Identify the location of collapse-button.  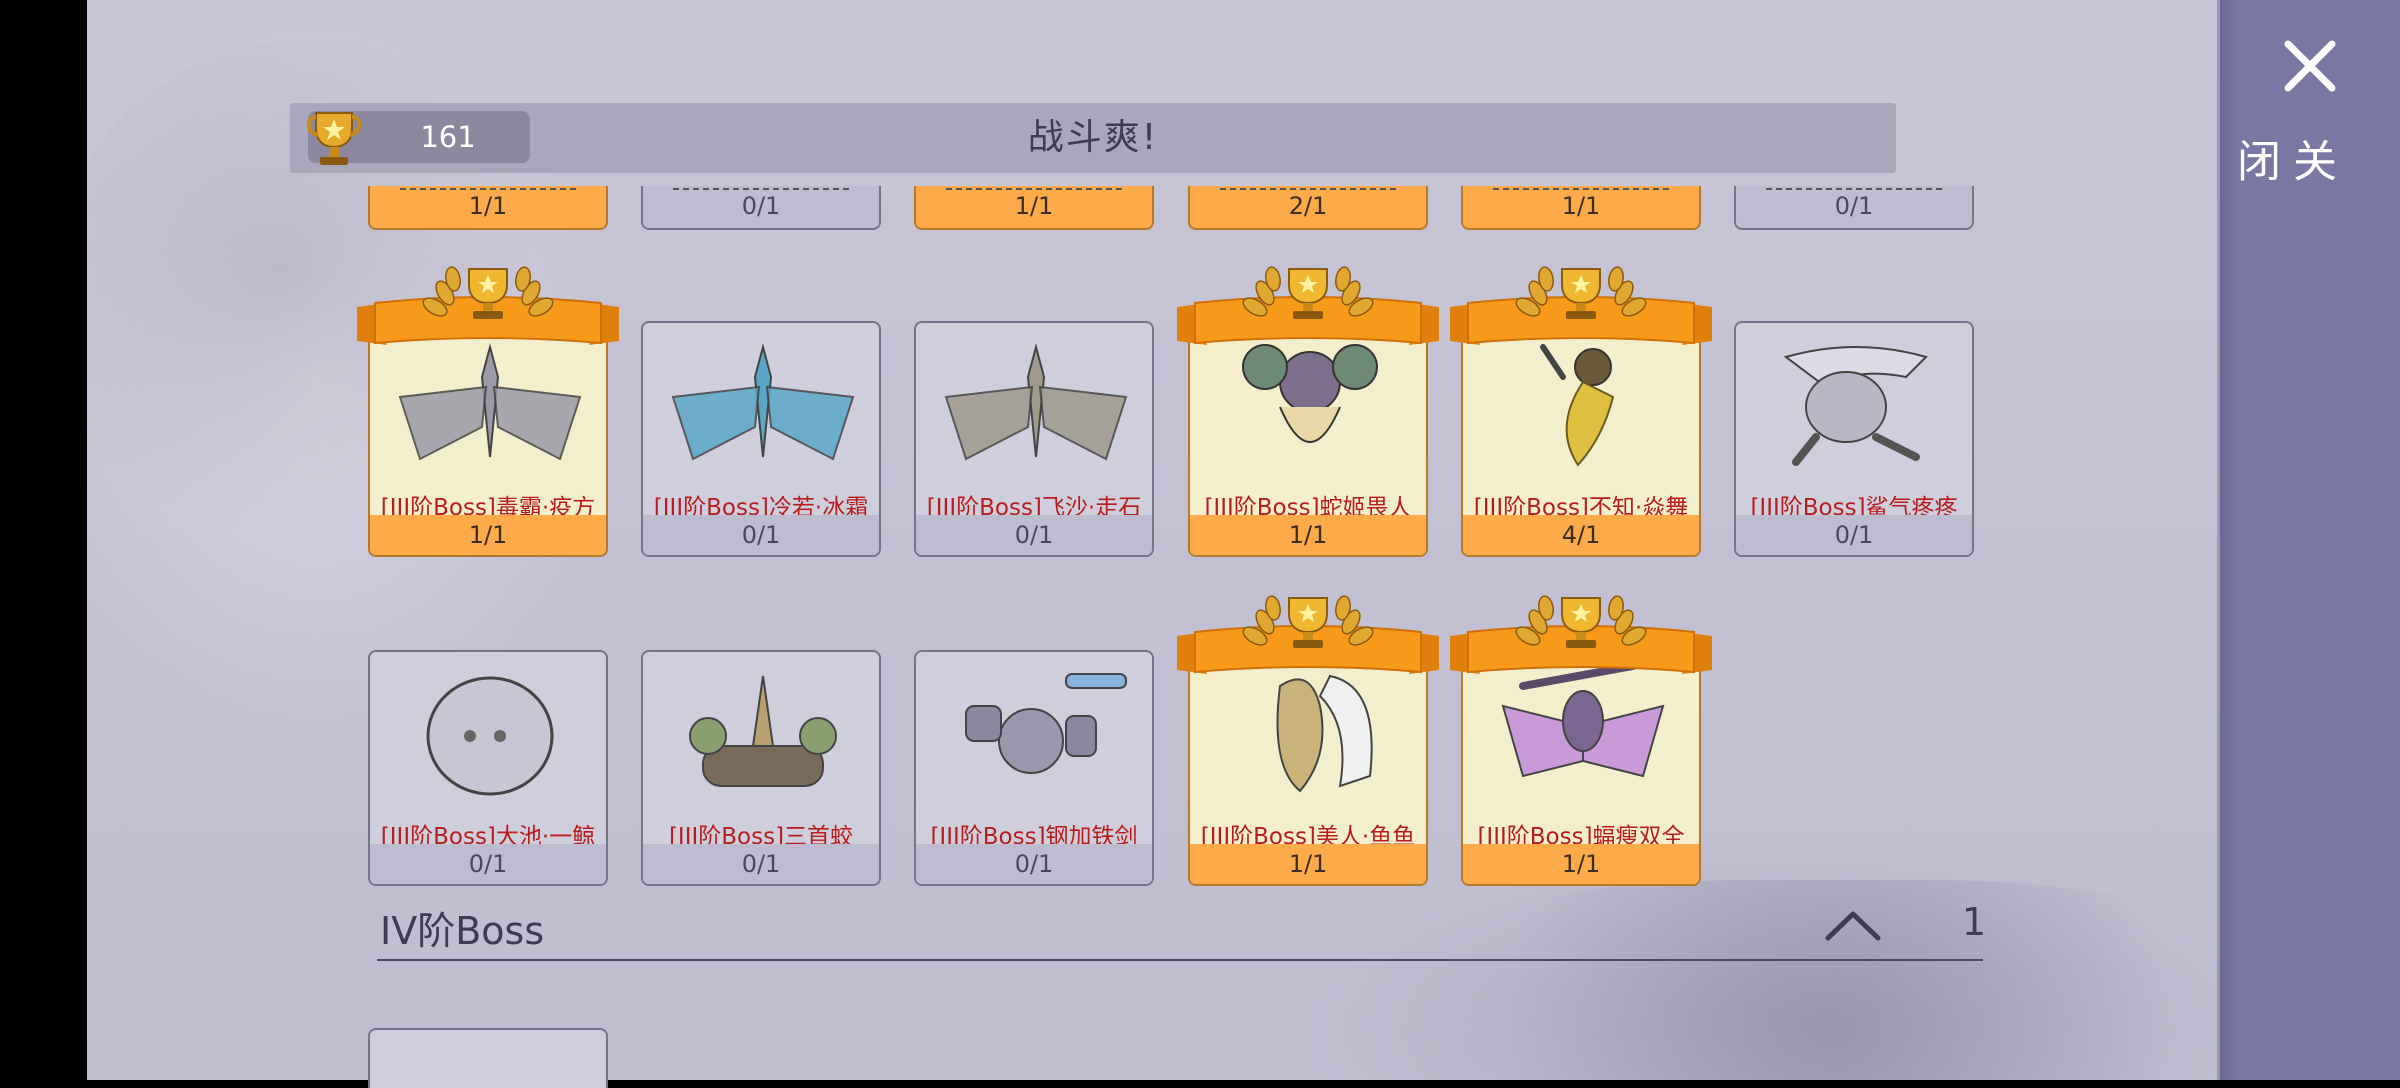
(1853, 925).